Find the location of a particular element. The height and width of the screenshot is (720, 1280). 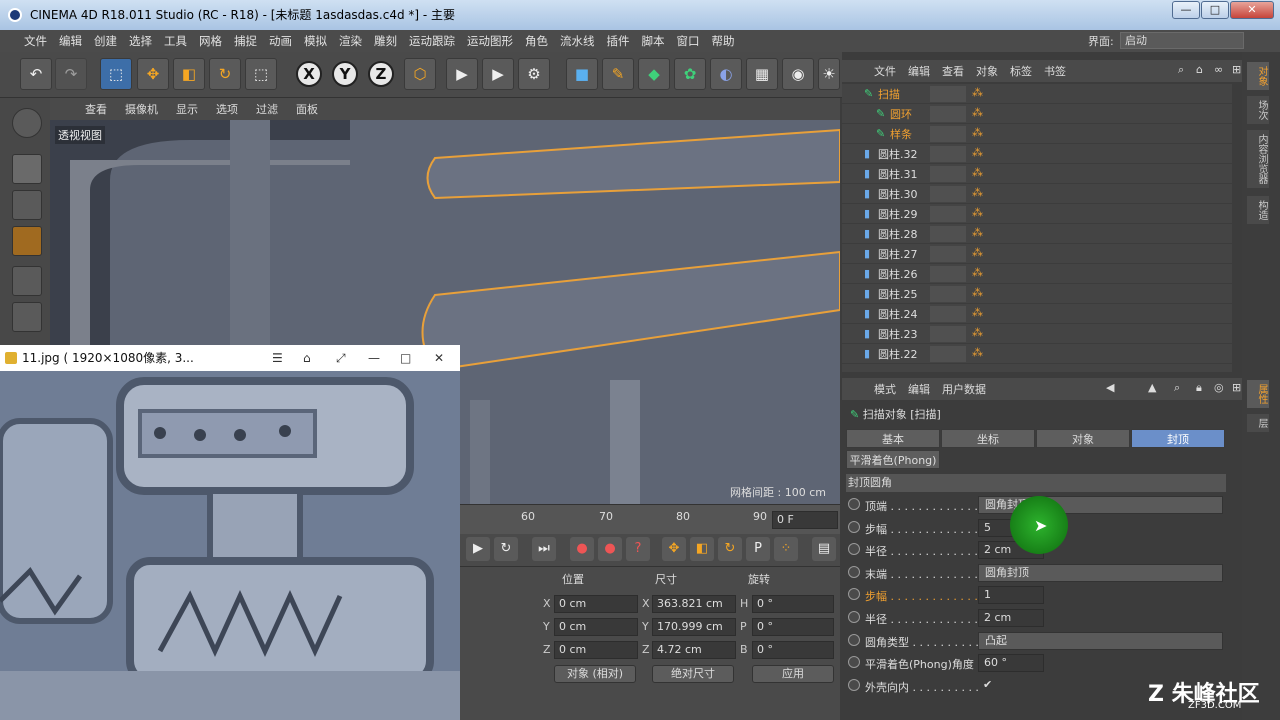

fullscreen-icon: ⤢ is located at coordinates (341, 358).